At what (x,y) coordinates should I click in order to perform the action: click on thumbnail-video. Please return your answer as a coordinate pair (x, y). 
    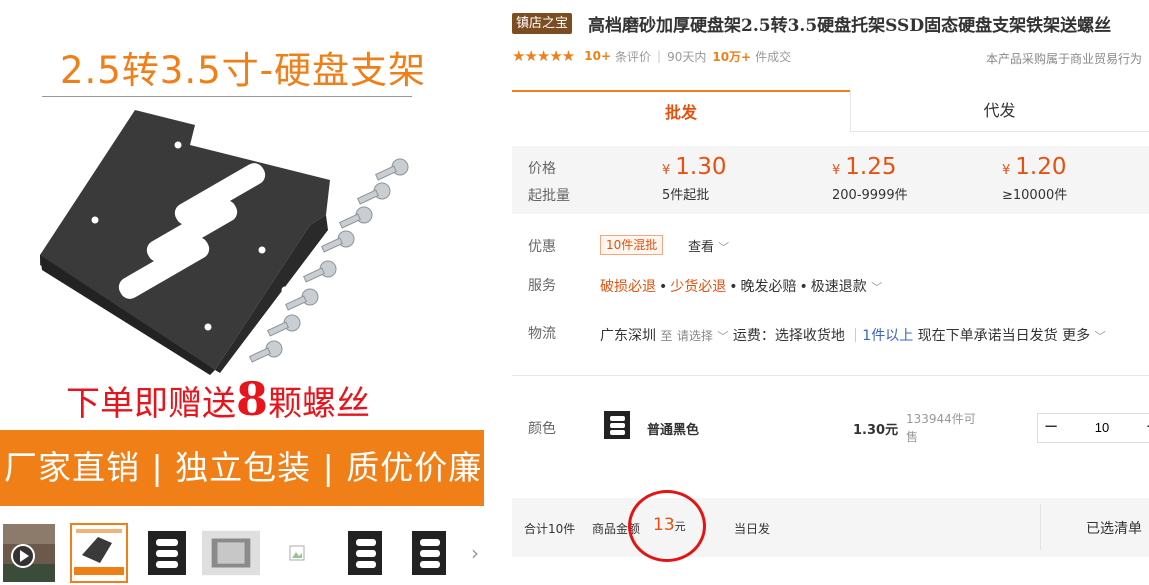
    Looking at the image, I should click on (29, 553).